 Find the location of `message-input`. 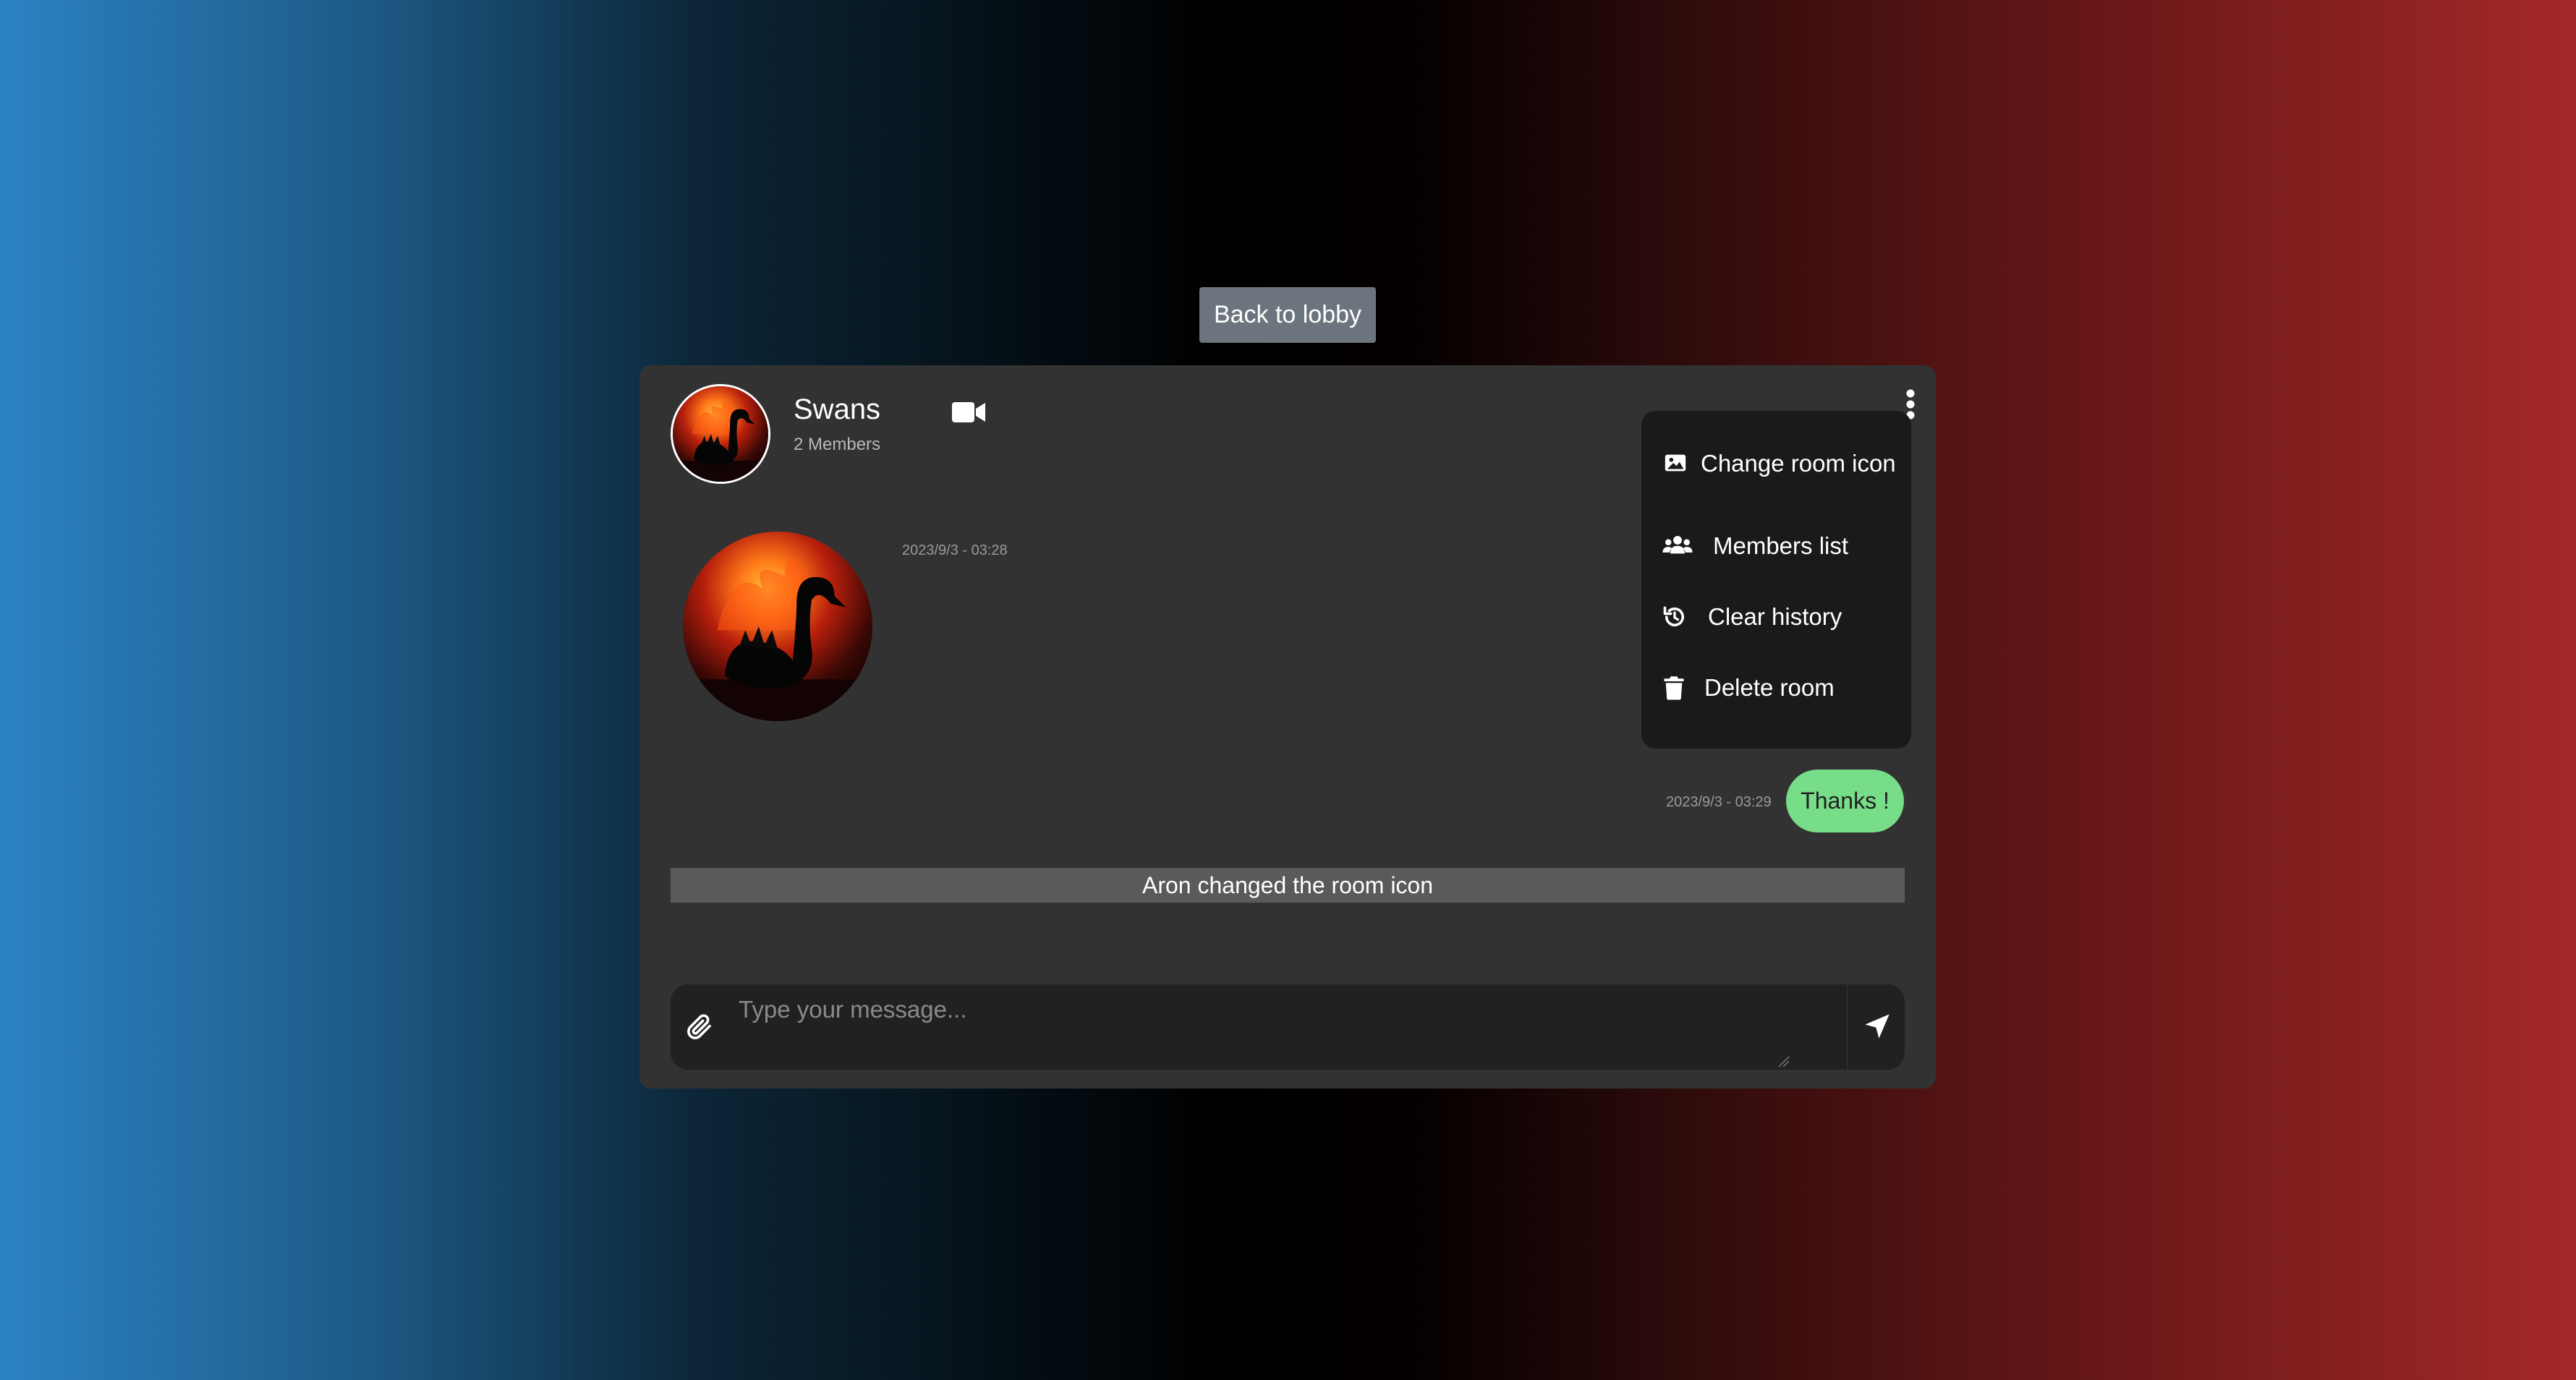

message-input is located at coordinates (1260, 1027).